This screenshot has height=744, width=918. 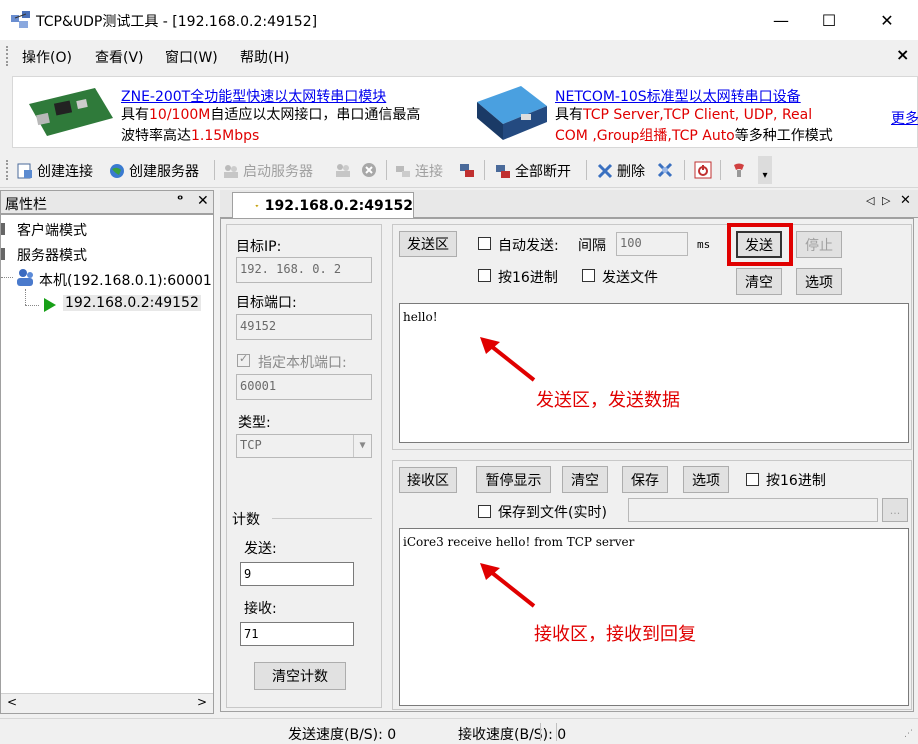 I want to click on send-options-button: 选项, so click(x=819, y=281).